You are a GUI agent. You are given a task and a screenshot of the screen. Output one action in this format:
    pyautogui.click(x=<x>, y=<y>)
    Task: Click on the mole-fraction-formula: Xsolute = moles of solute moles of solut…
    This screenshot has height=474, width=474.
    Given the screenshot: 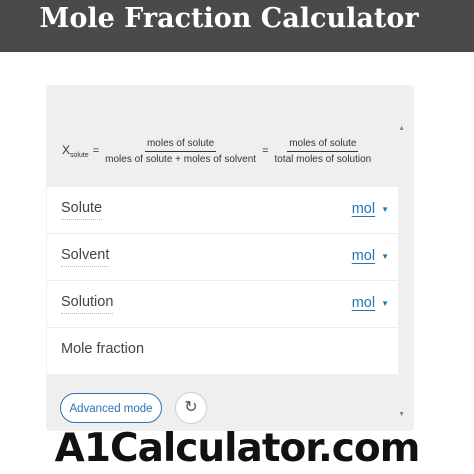 What is the action you would take?
    pyautogui.click(x=217, y=151)
    